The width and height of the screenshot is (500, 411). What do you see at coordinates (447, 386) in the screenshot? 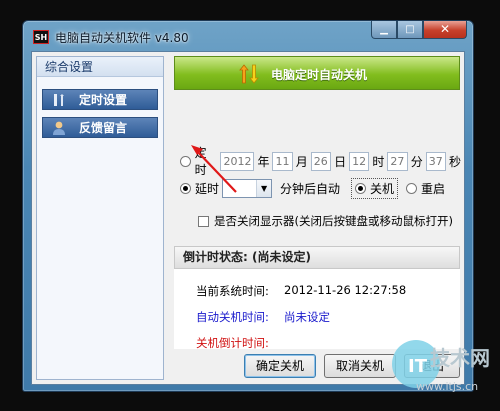
I see `watermark-url: www.itjs.cn` at bounding box center [447, 386].